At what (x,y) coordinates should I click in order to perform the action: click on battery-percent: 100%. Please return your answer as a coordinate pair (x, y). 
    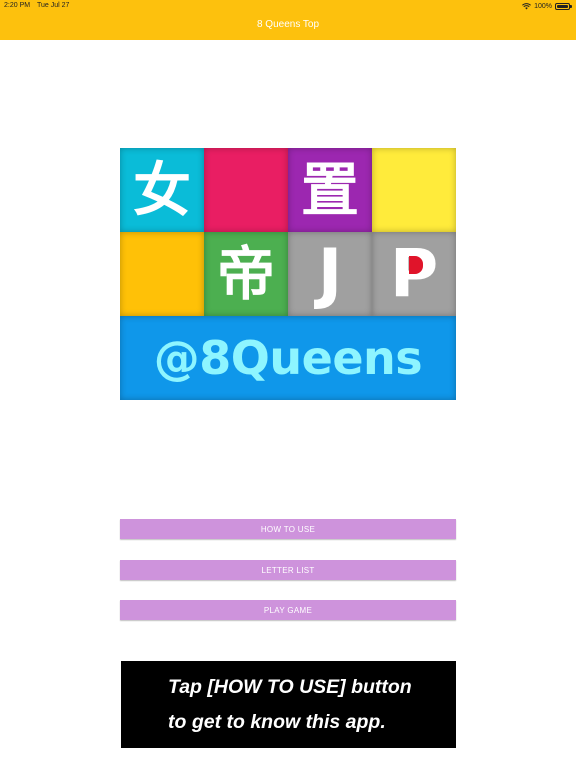
    Looking at the image, I should click on (543, 6).